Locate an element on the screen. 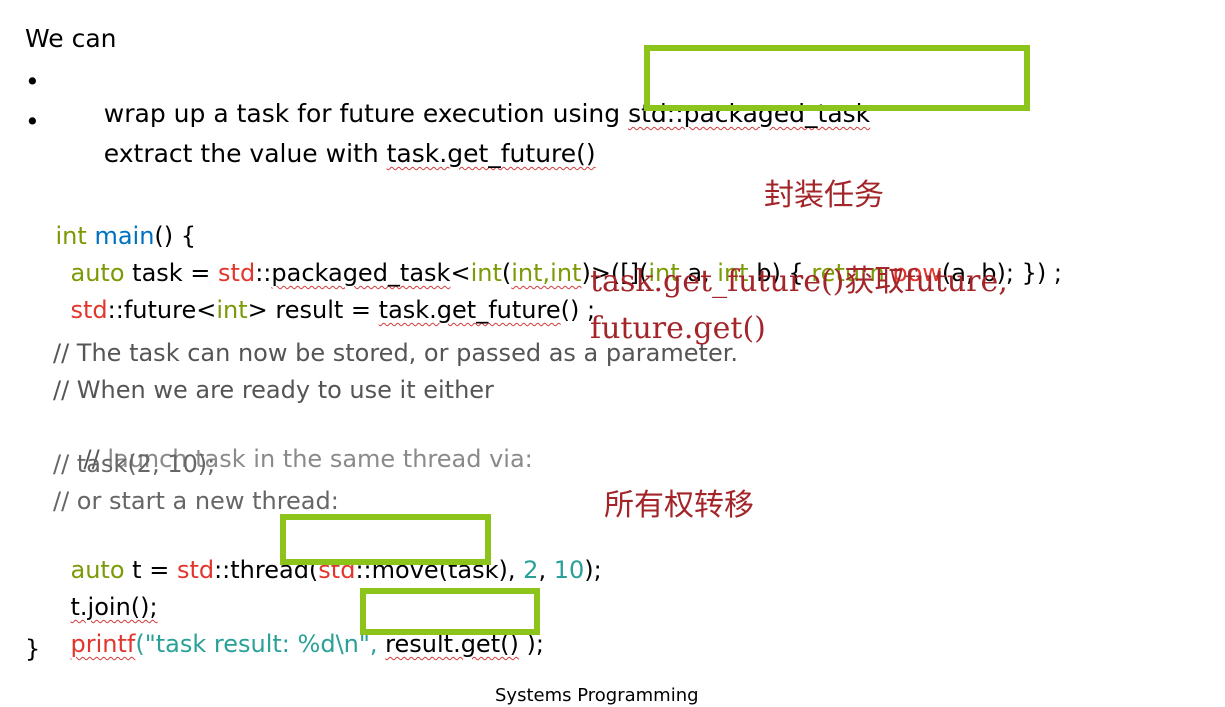  code-number-2: 2 is located at coordinates (531, 570).